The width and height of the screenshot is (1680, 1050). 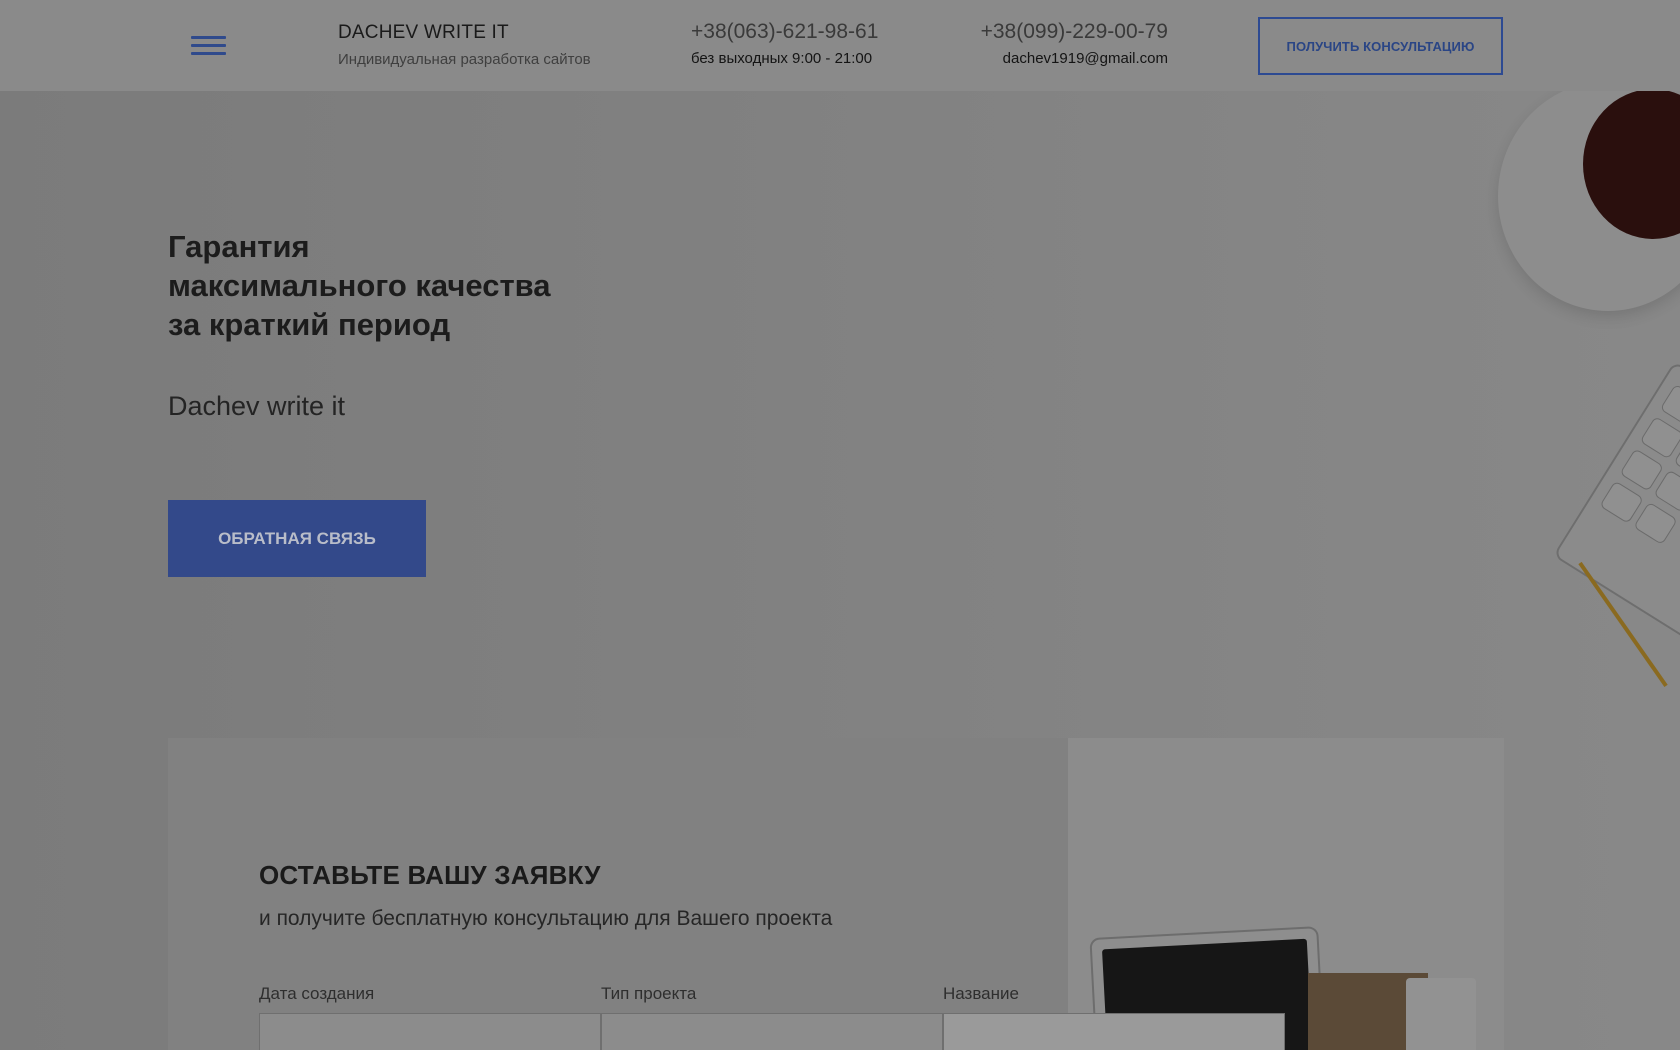 I want to click on name-input, so click(x=1114, y=1031).